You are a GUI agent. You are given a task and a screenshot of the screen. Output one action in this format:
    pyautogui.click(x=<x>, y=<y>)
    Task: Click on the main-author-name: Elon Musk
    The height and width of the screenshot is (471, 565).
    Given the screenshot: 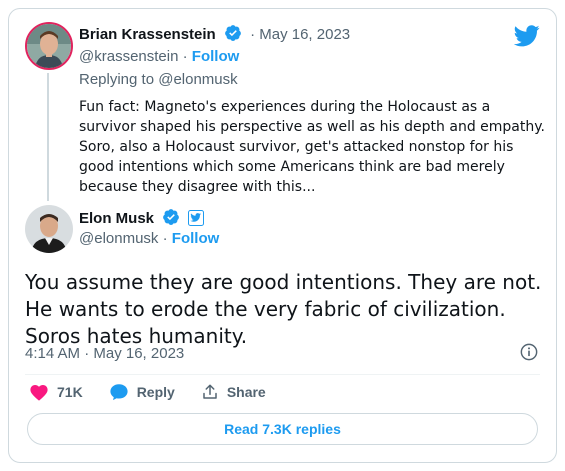 What is the action you would take?
    pyautogui.click(x=116, y=218)
    